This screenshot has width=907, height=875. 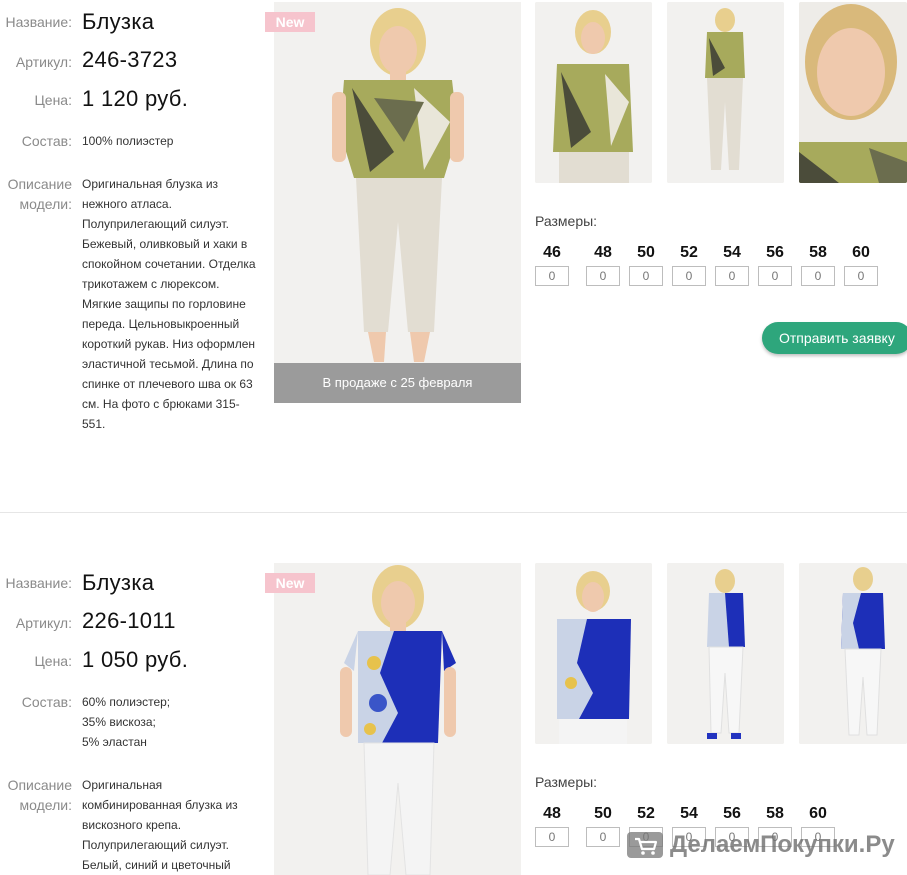 I want to click on sale-notice: В продаже с 25 февраля, so click(x=397, y=383).